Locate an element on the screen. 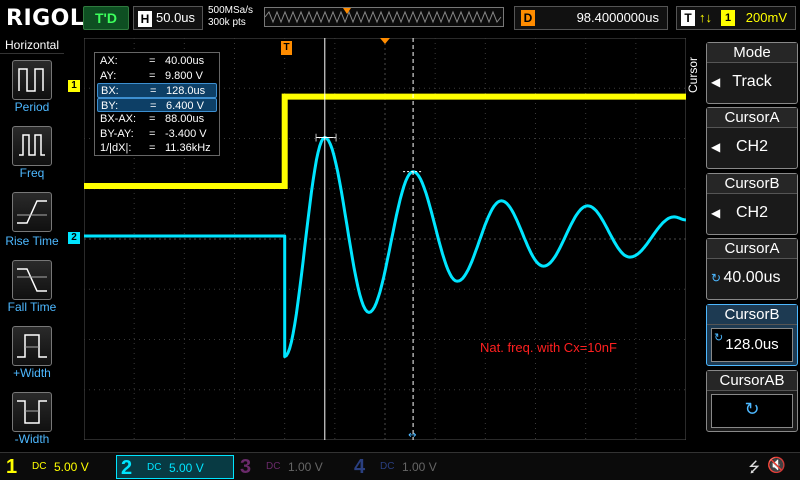  left-menu-title: Horizontal is located at coordinates (32, 46).